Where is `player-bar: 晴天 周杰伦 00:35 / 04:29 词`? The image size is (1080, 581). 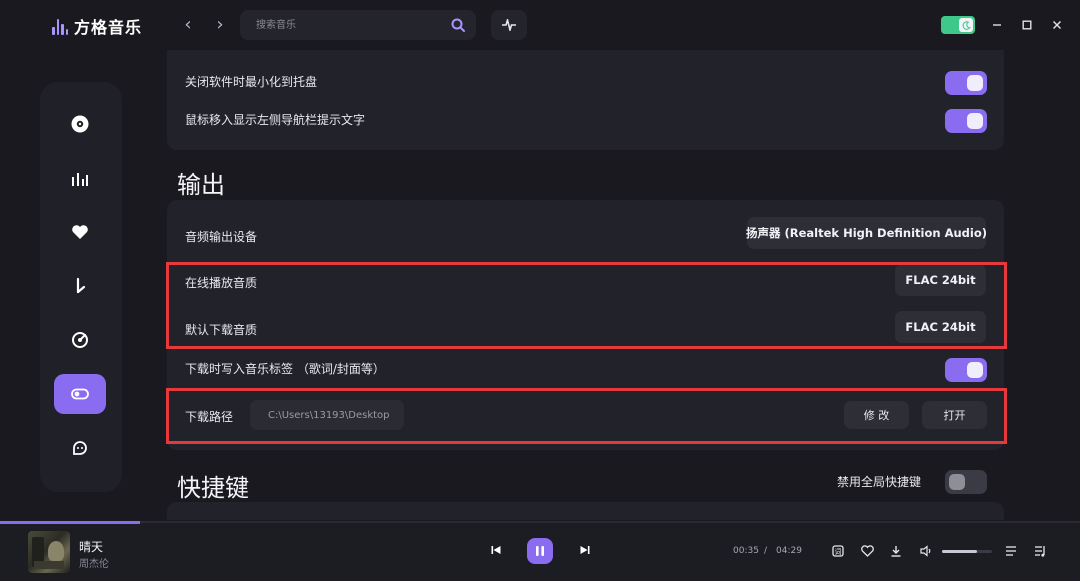
player-bar: 晴天 周杰伦 00:35 / 04:29 词 is located at coordinates (540, 551).